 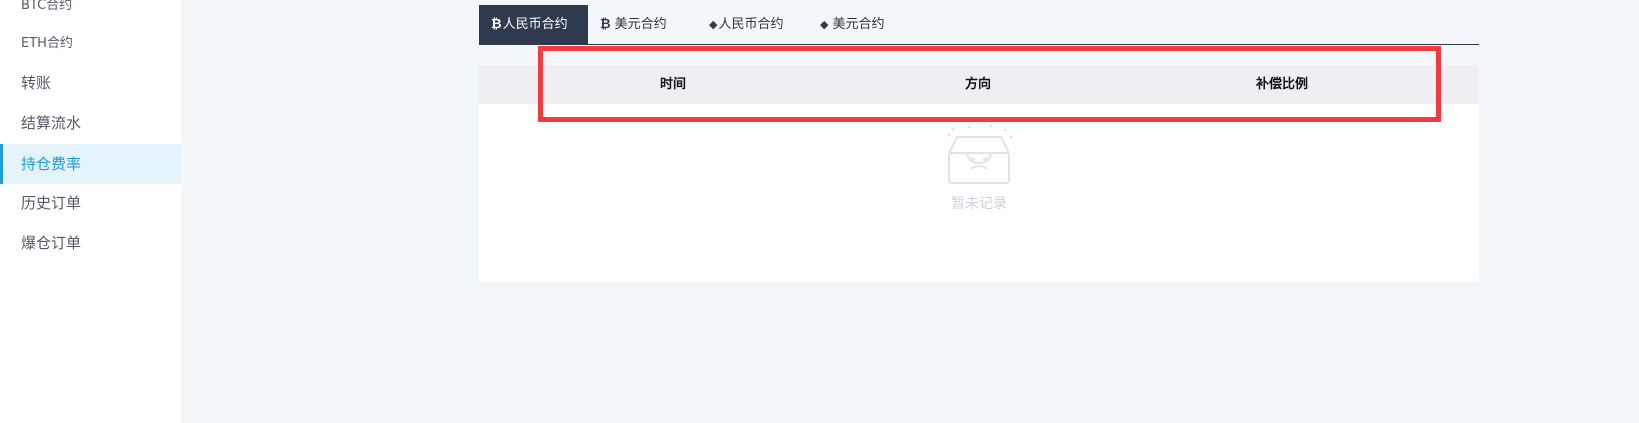 What do you see at coordinates (979, 25) in the screenshot?
I see `contract-tabs: ₿人民币合约 ₿ 美元合约 ◆人民币合约 ◆ 美元合约` at bounding box center [979, 25].